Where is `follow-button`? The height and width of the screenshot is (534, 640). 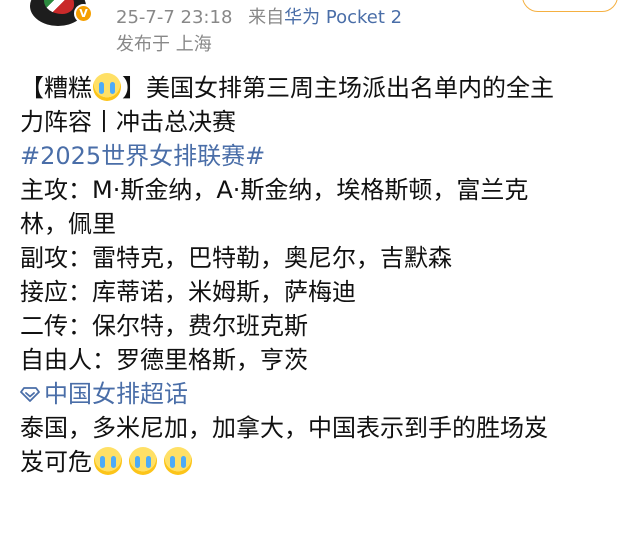 follow-button is located at coordinates (570, 6).